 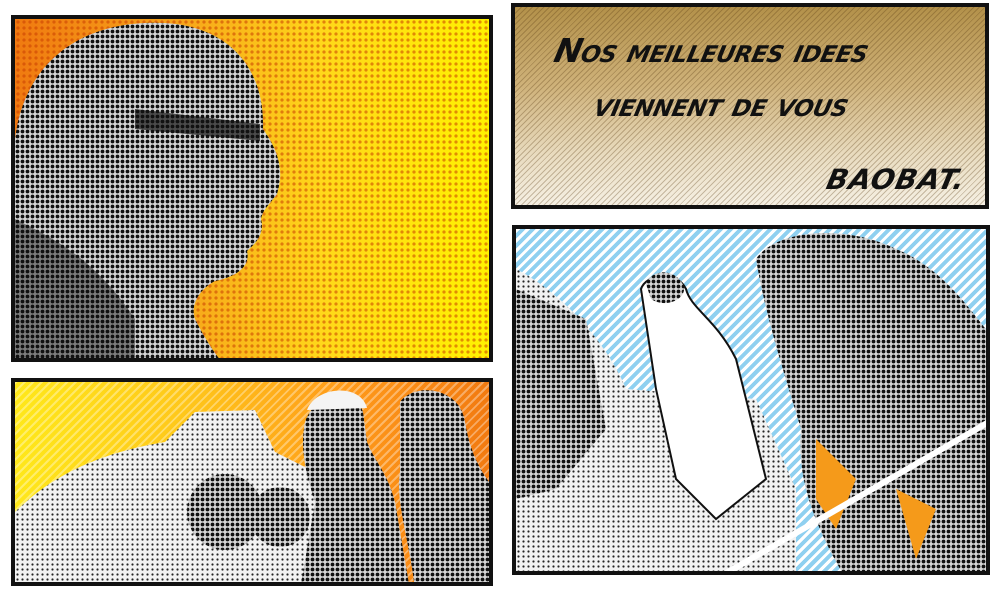 What do you see at coordinates (355, 489) in the screenshot?
I see `worker-with-helmet` at bounding box center [355, 489].